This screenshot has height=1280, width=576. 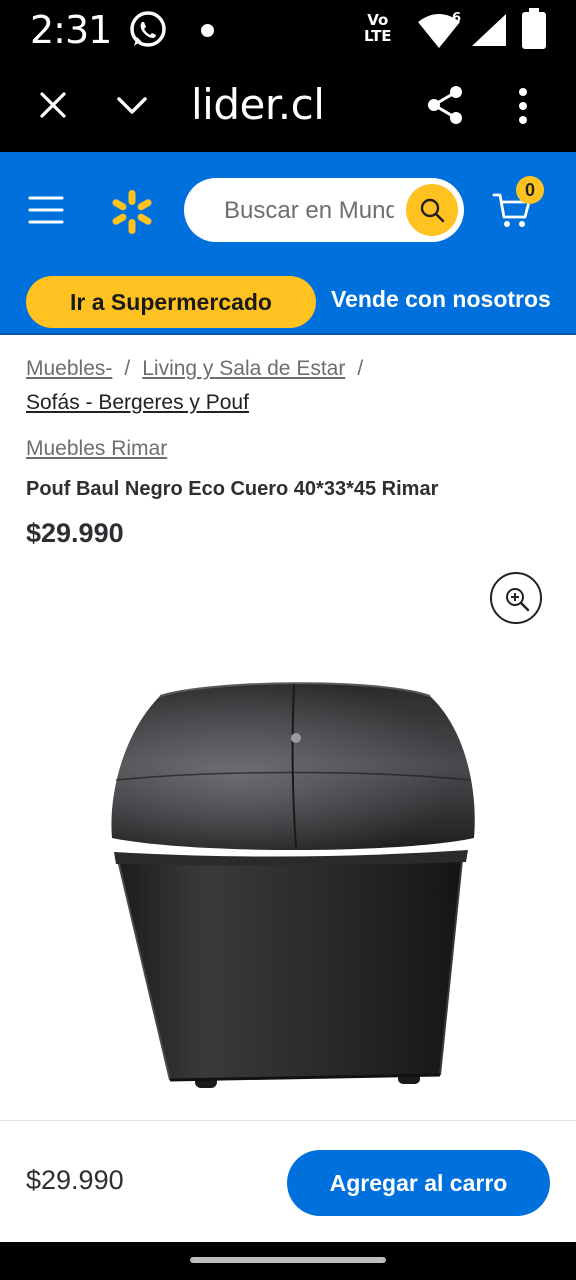 I want to click on search-button, so click(x=432, y=210).